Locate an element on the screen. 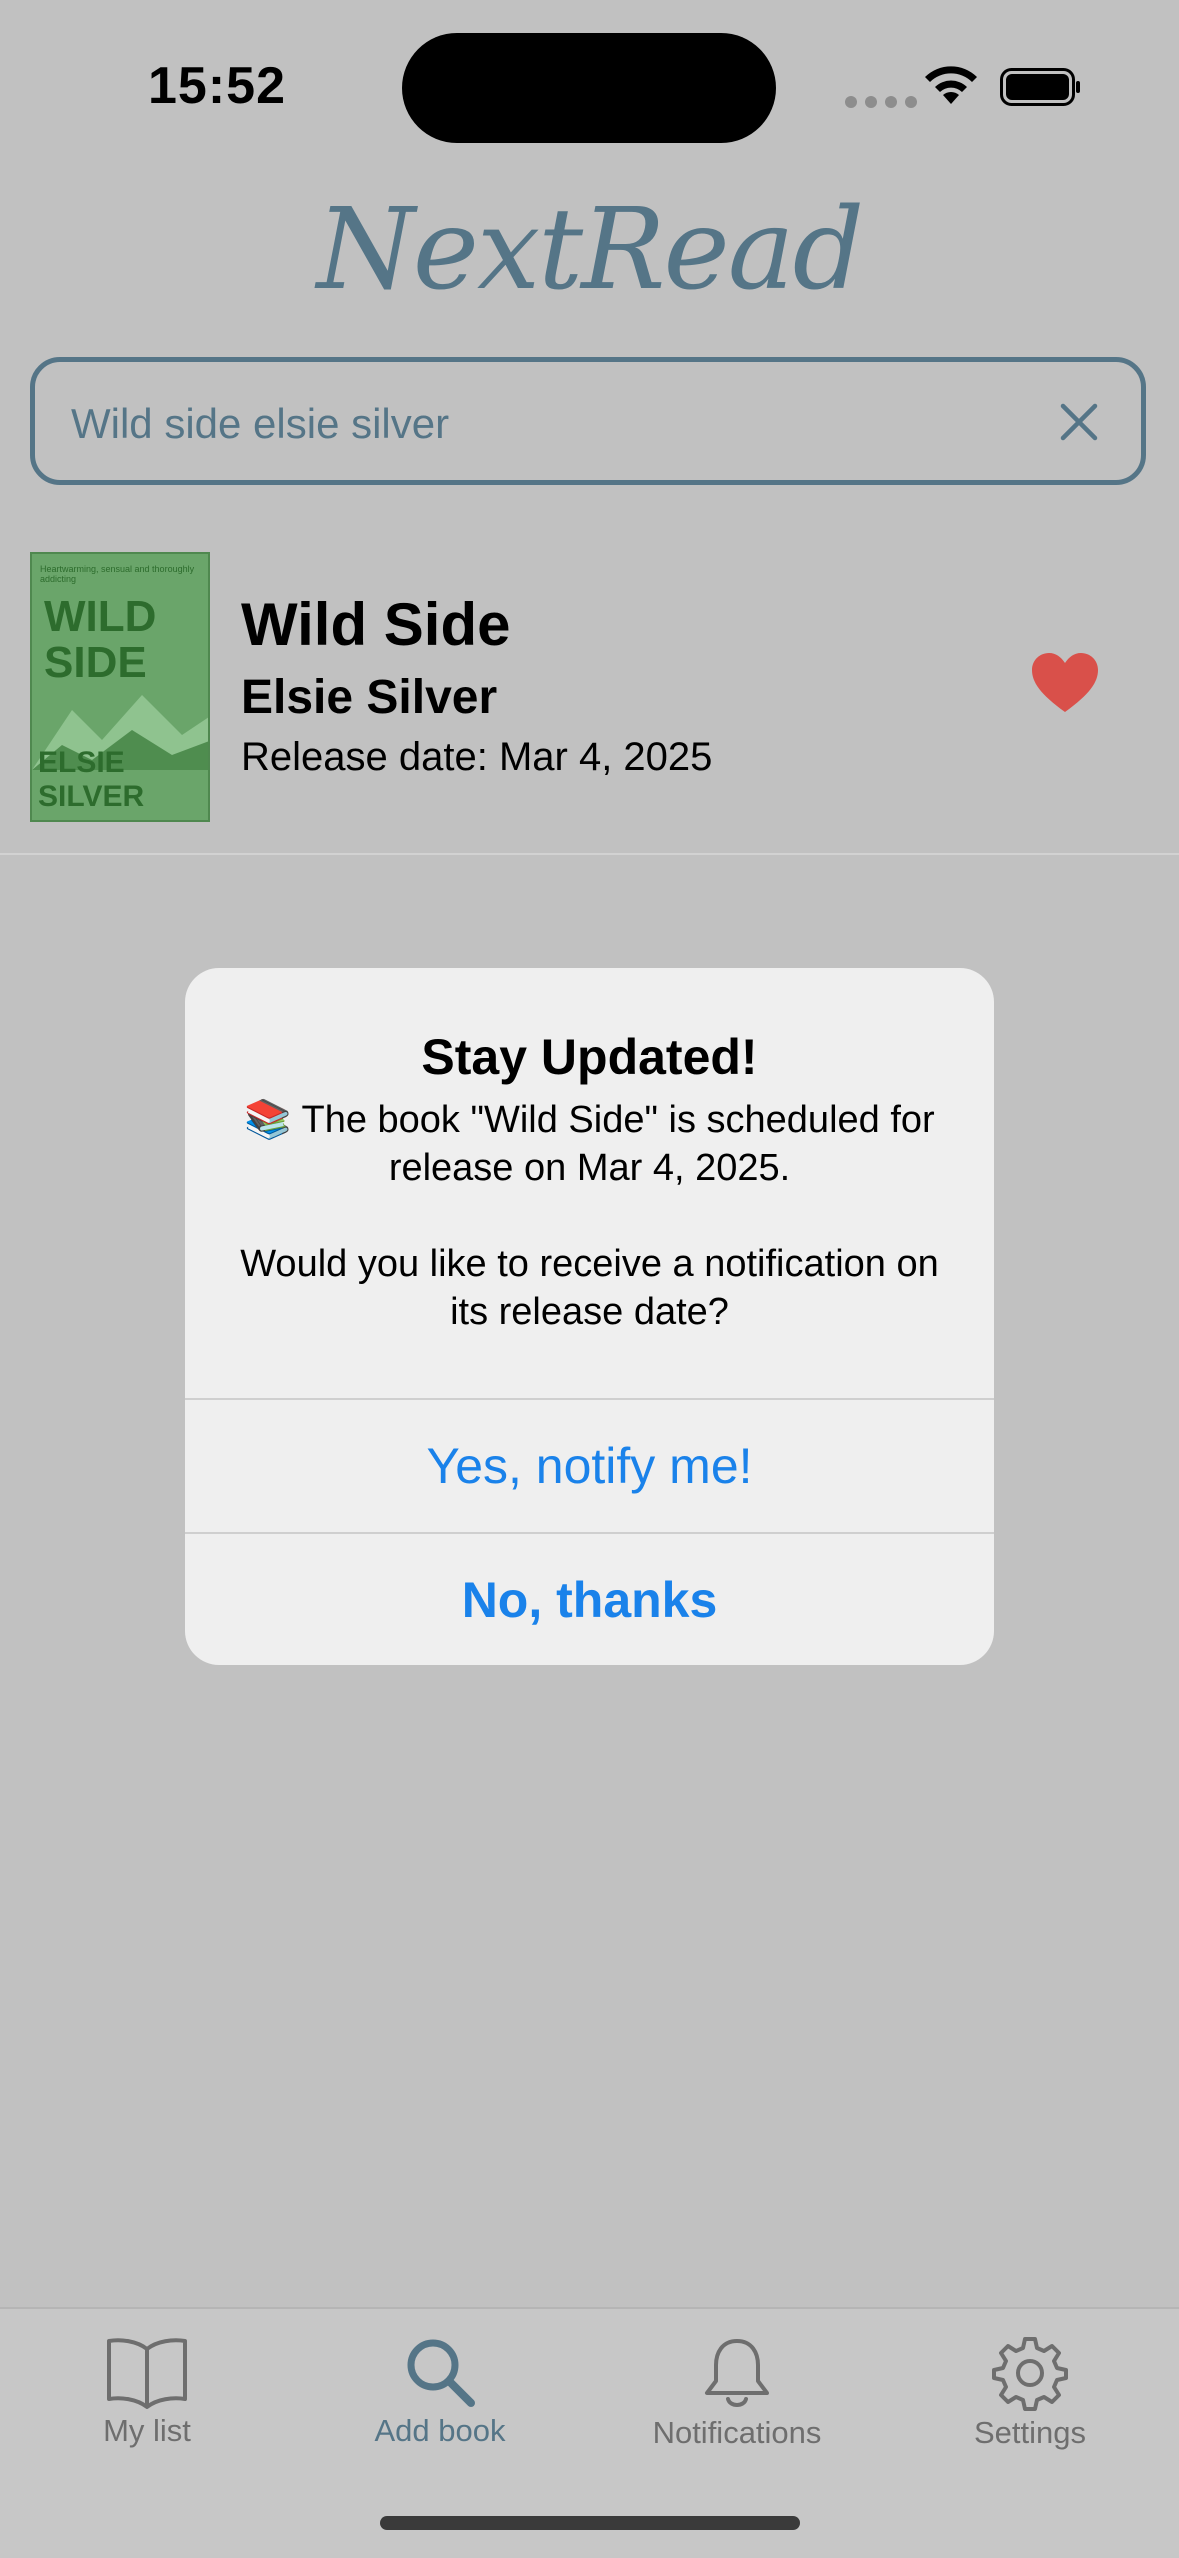  home-indicator is located at coordinates (590, 2523).